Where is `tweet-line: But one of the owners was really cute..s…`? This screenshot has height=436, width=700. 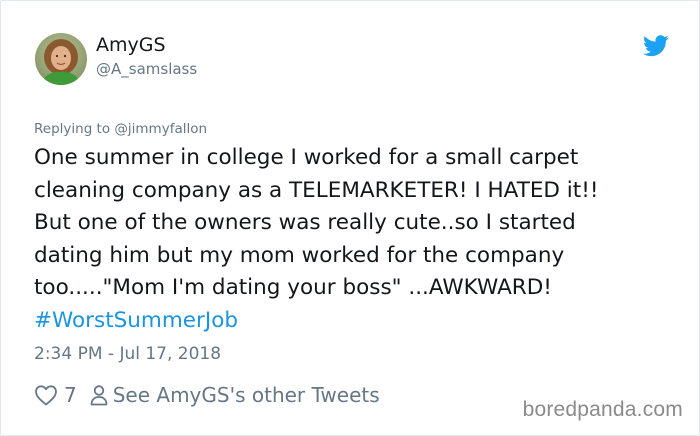
tweet-line: But one of the owners was really cute..s… is located at coordinates (305, 223).